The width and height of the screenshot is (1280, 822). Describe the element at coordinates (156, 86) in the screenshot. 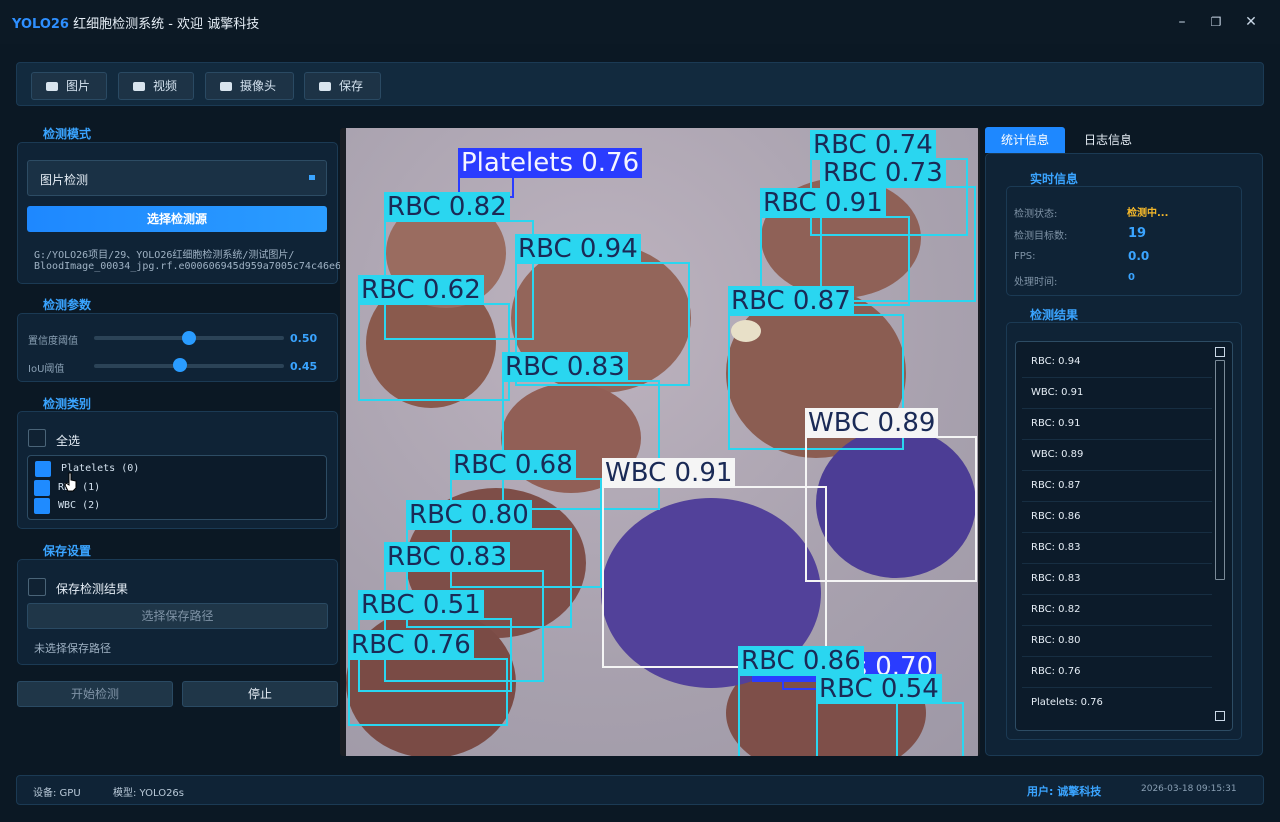

I see `video-button: 视频` at that location.